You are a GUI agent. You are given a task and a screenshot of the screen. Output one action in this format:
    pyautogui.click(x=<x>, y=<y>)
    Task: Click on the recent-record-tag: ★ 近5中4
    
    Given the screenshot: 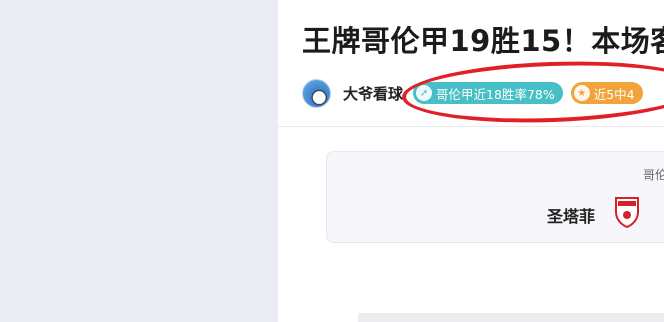 What is the action you would take?
    pyautogui.click(x=606, y=93)
    